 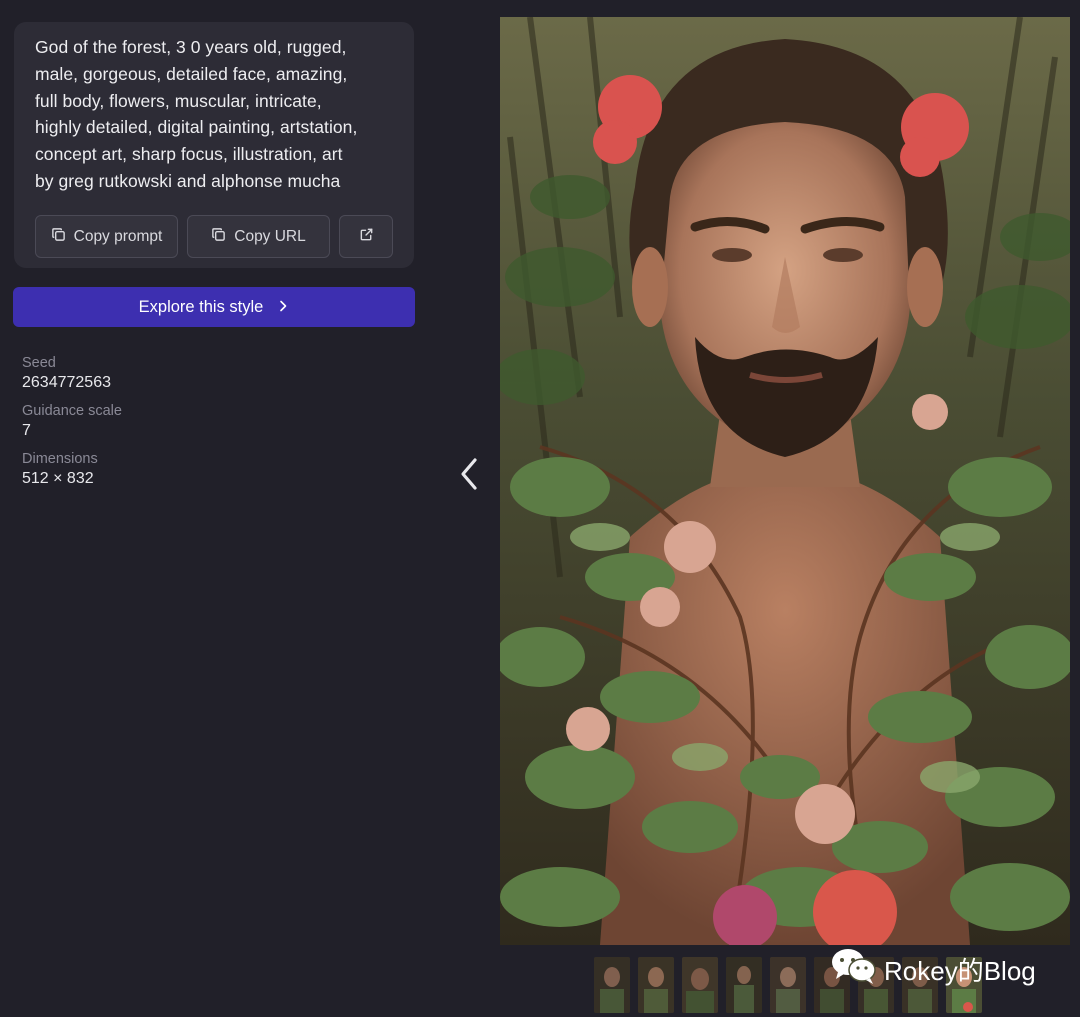 I want to click on explore-style-button: Explore this style, so click(x=214, y=307).